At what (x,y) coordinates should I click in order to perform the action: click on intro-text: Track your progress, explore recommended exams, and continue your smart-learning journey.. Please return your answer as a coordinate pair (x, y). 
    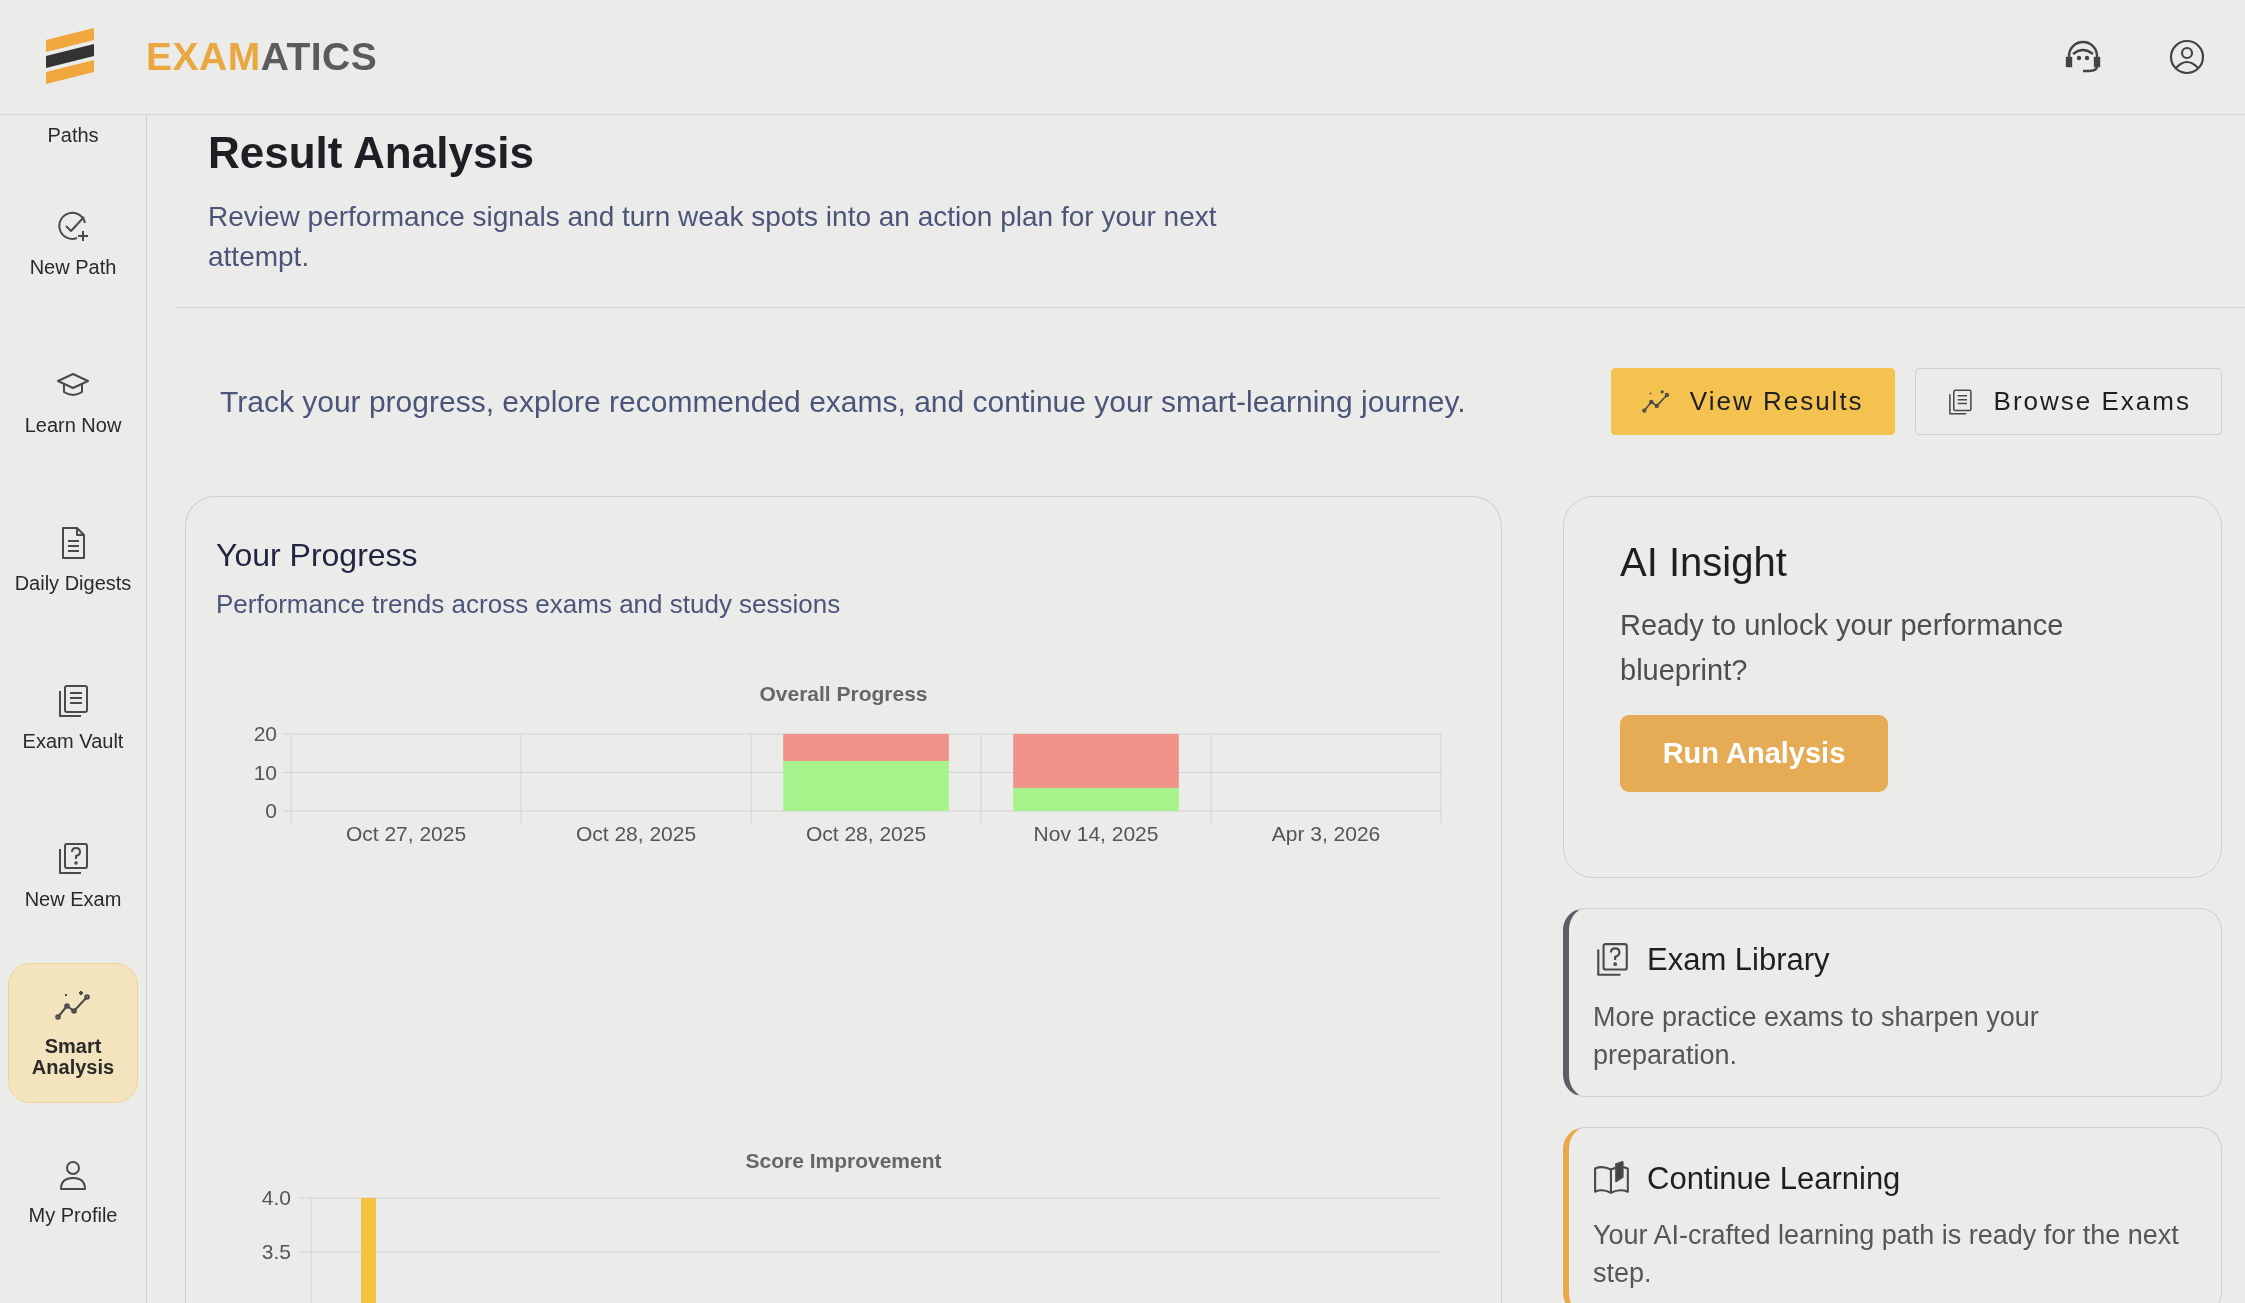
    Looking at the image, I should click on (843, 402).